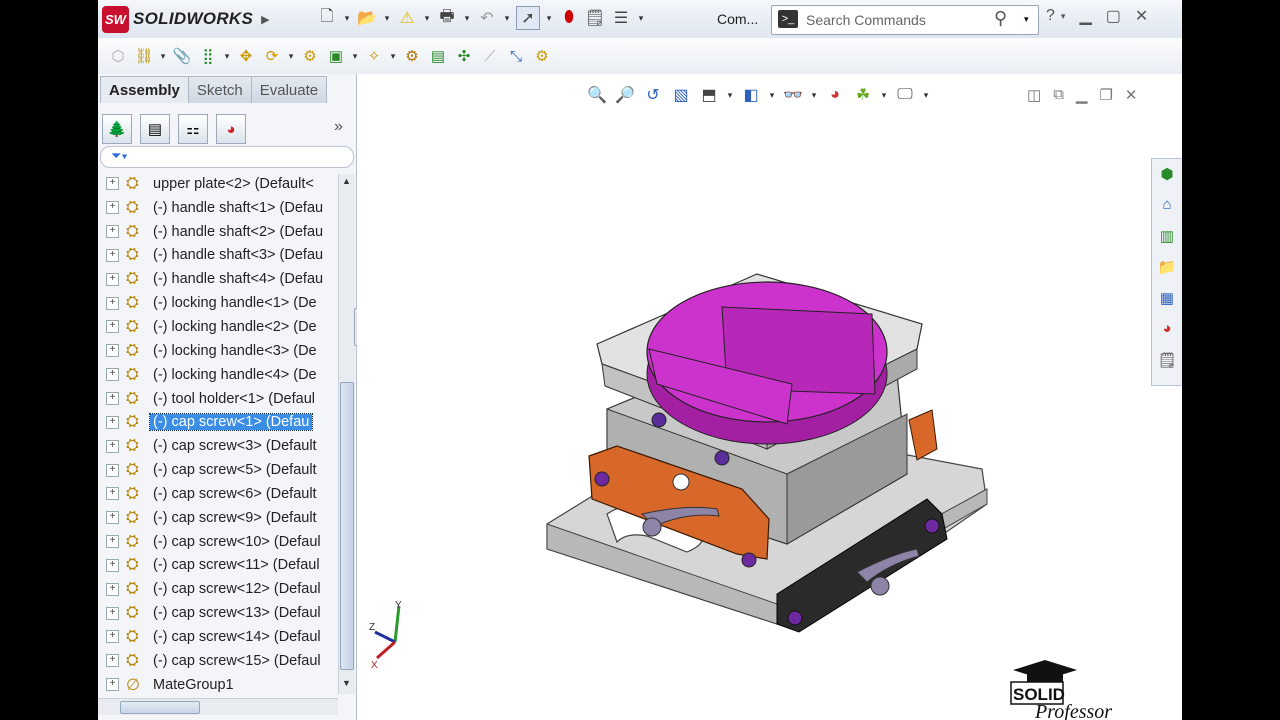  What do you see at coordinates (182, 56) in the screenshot?
I see `paperclip-icon: 📎` at bounding box center [182, 56].